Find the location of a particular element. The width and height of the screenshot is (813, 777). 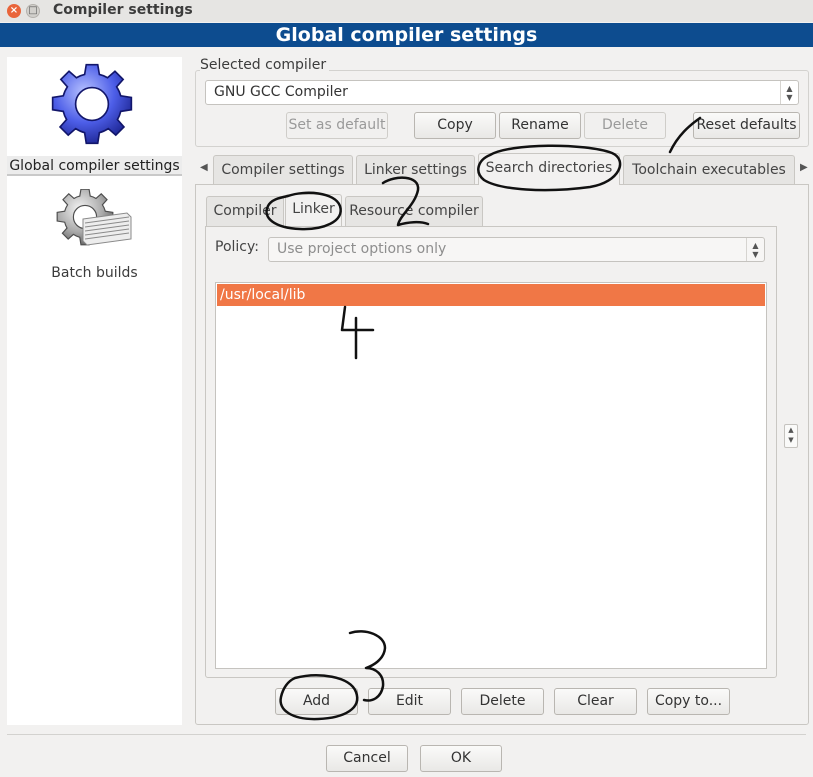

policy-select: Use project options only ▲ ▼ is located at coordinates (516, 249).